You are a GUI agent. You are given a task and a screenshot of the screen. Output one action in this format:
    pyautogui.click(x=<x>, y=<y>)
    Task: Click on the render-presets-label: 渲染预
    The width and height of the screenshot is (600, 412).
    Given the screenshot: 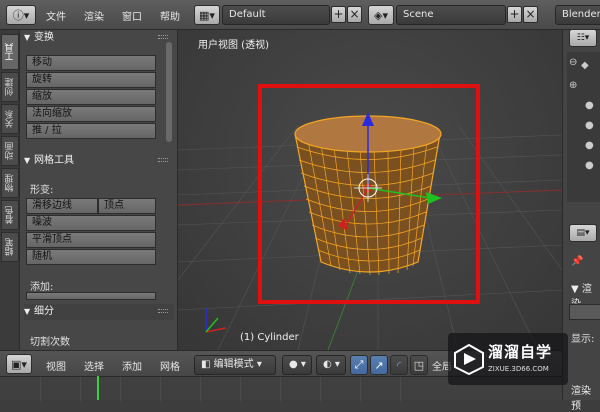 What is the action you would take?
    pyautogui.click(x=581, y=399)
    